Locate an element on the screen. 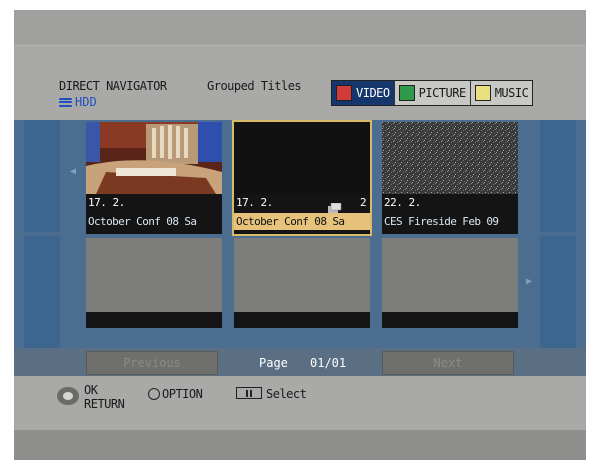 Image resolution: width=598 pixels, height=466 pixels. left-side-panel is located at coordinates (42, 176).